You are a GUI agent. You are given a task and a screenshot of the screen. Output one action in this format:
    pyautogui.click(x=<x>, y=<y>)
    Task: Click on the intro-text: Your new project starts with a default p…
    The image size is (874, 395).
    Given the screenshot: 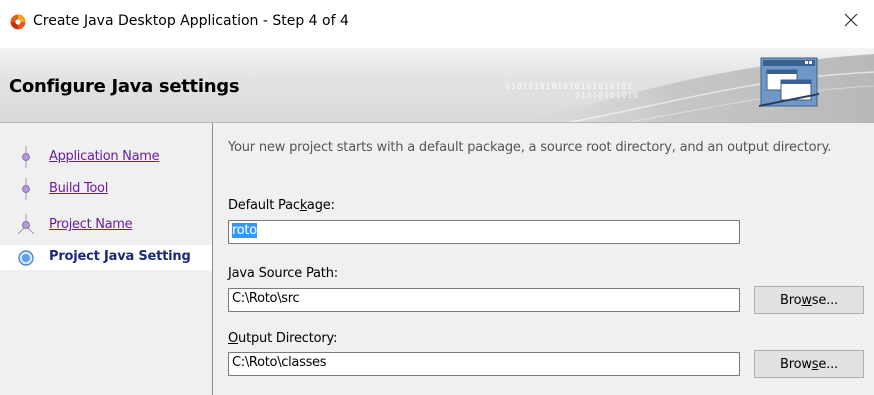 What is the action you would take?
    pyautogui.click(x=530, y=147)
    